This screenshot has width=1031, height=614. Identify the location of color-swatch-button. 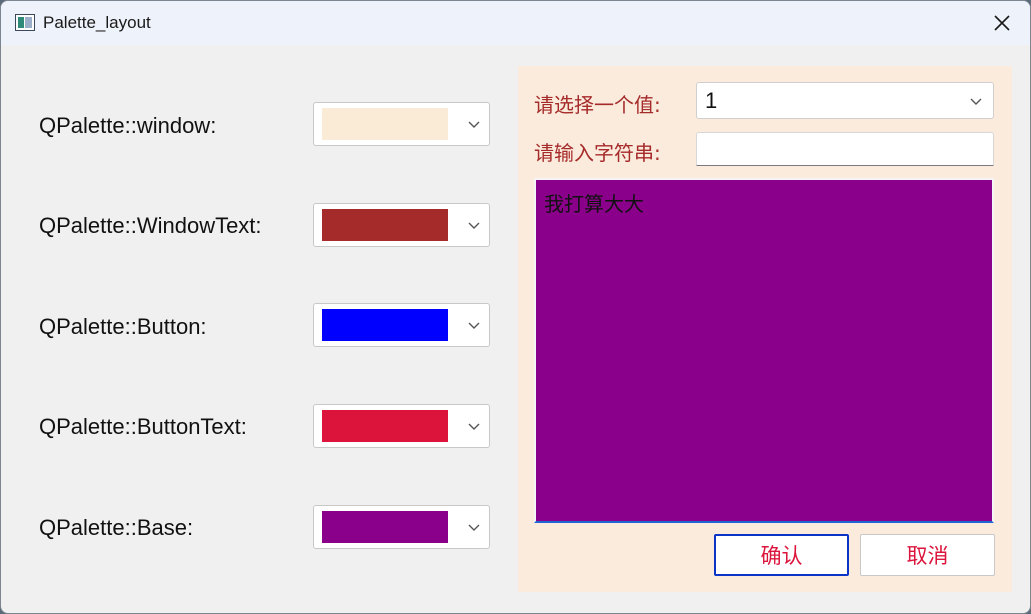
(385, 325).